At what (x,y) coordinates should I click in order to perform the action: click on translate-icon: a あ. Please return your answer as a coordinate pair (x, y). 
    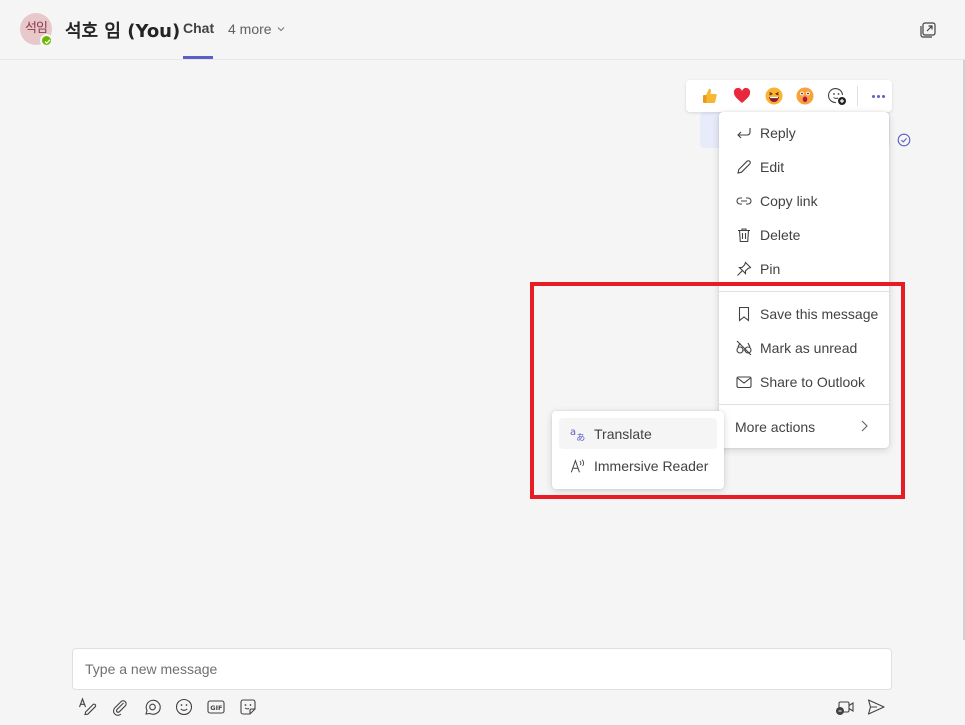
    Looking at the image, I should click on (579, 434).